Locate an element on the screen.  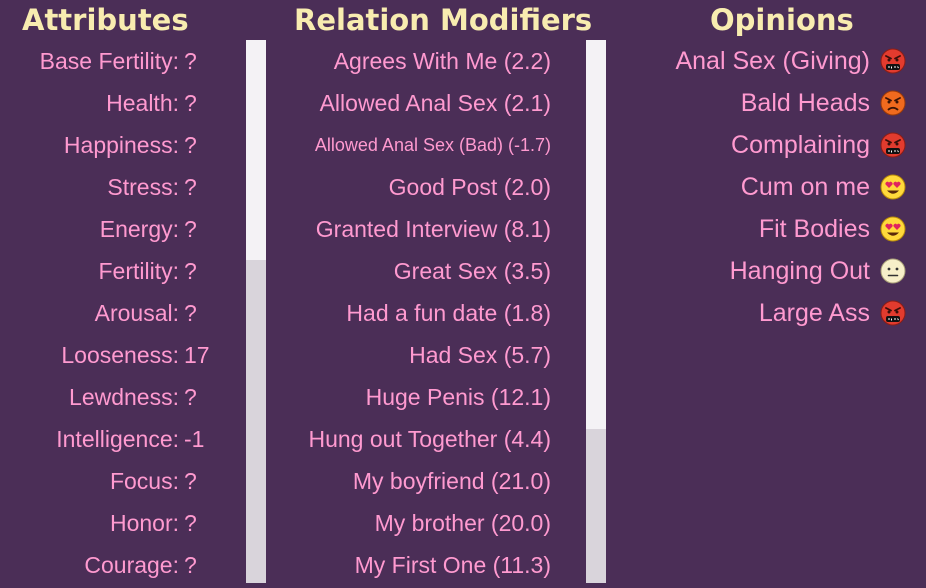
opinion-row: Bald Heads is located at coordinates (758, 103).